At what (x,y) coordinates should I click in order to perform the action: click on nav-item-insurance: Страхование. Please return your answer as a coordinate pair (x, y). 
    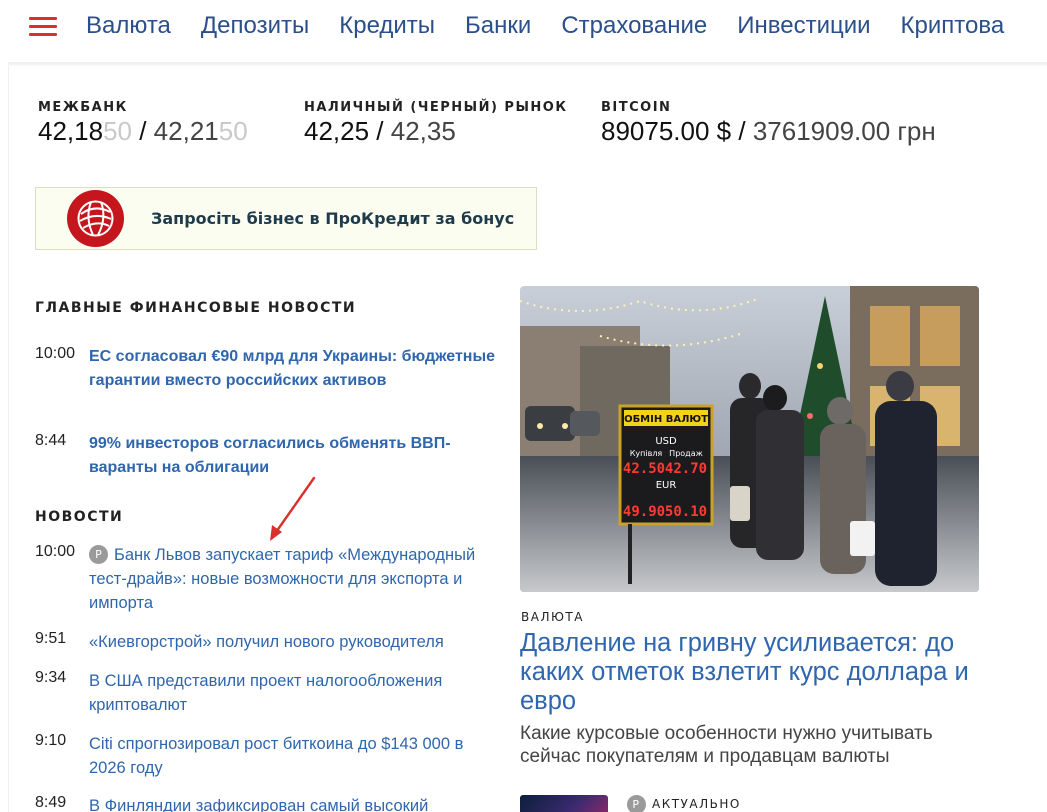
    Looking at the image, I should click on (634, 26).